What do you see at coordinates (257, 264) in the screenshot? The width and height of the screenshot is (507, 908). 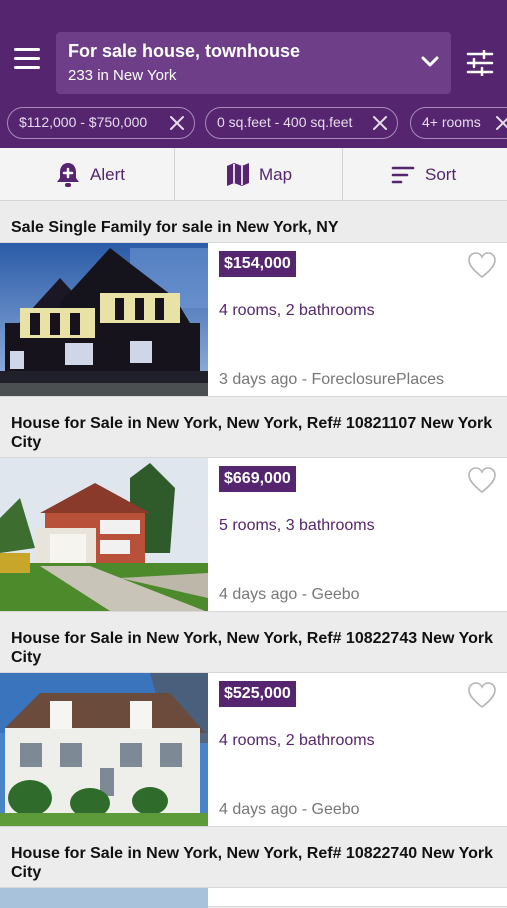 I see `listing-price: $154,000` at bounding box center [257, 264].